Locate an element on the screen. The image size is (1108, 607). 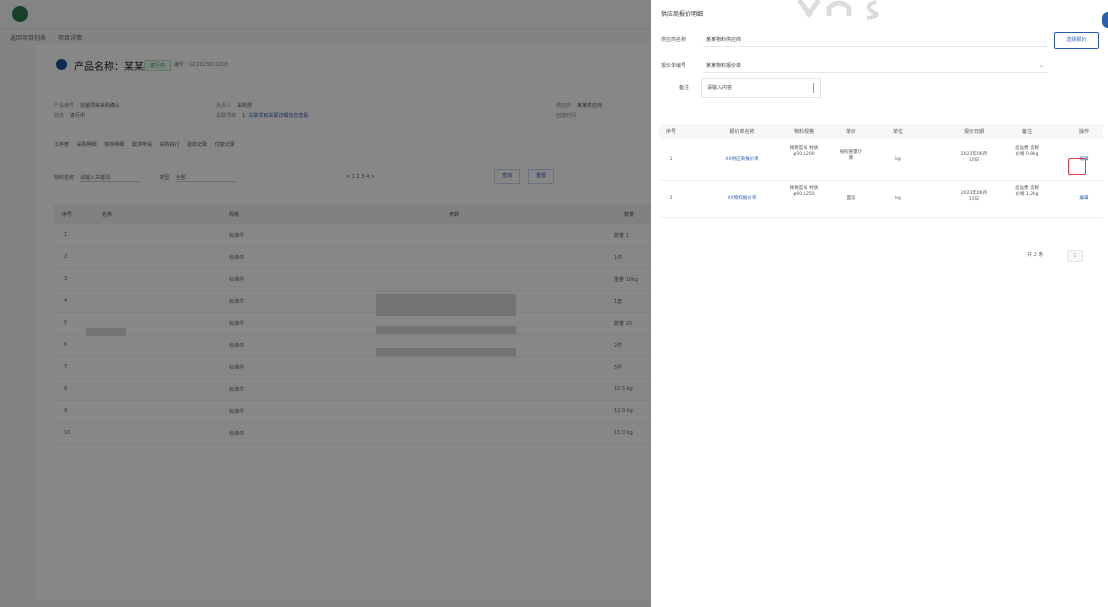
pagination-page: 1 is located at coordinates (1075, 256).